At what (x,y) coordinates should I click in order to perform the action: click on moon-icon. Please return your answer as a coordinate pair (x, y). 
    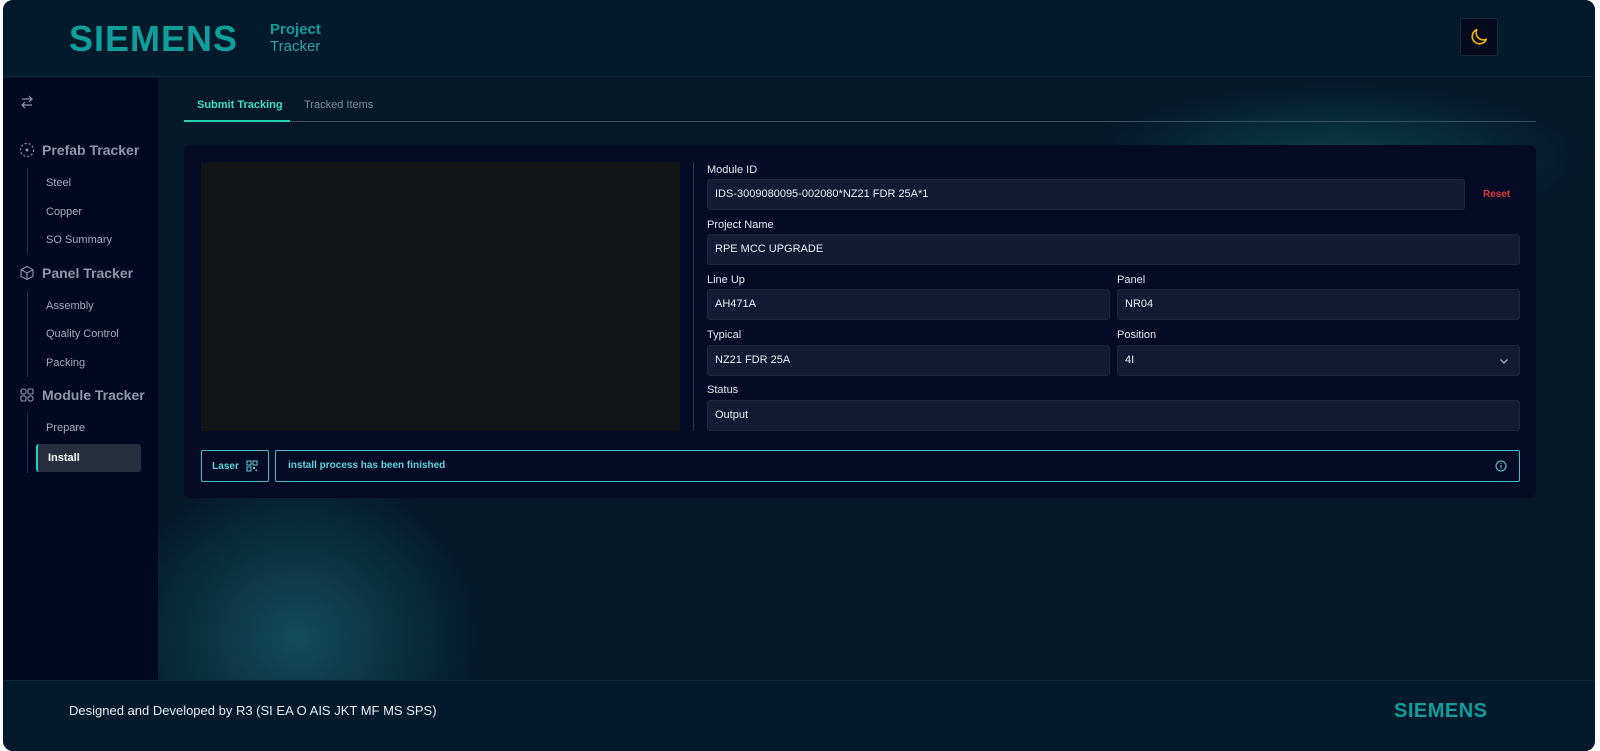
    Looking at the image, I should click on (1479, 36).